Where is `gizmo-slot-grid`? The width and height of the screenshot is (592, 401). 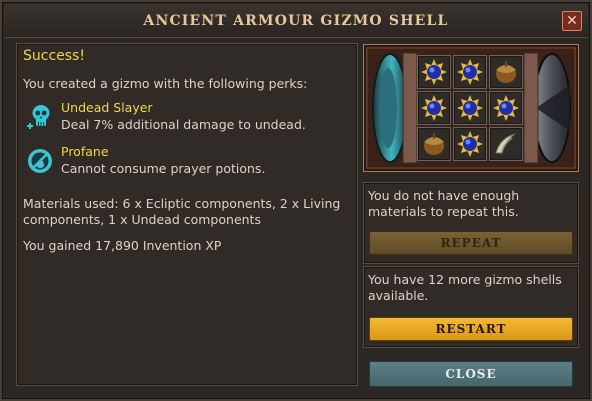
gizmo-slot-grid is located at coordinates (470, 108).